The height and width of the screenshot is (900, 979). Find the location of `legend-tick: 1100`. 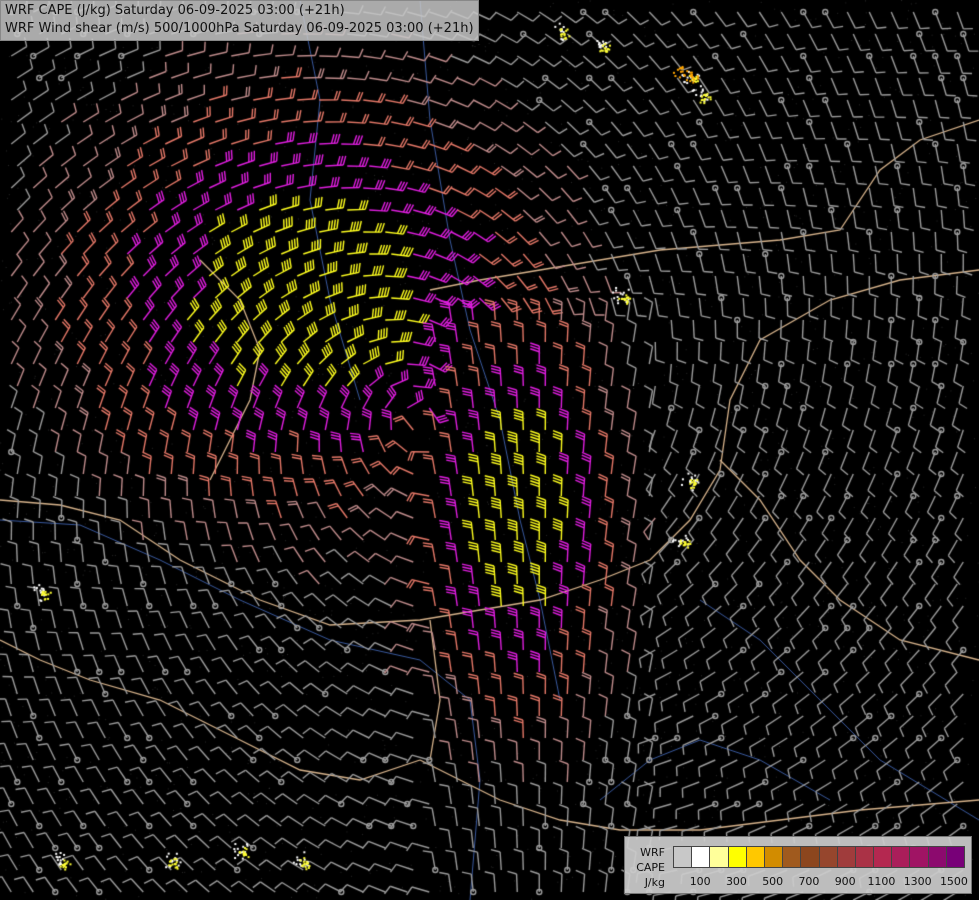

legend-tick: 1100 is located at coordinates (881, 881).